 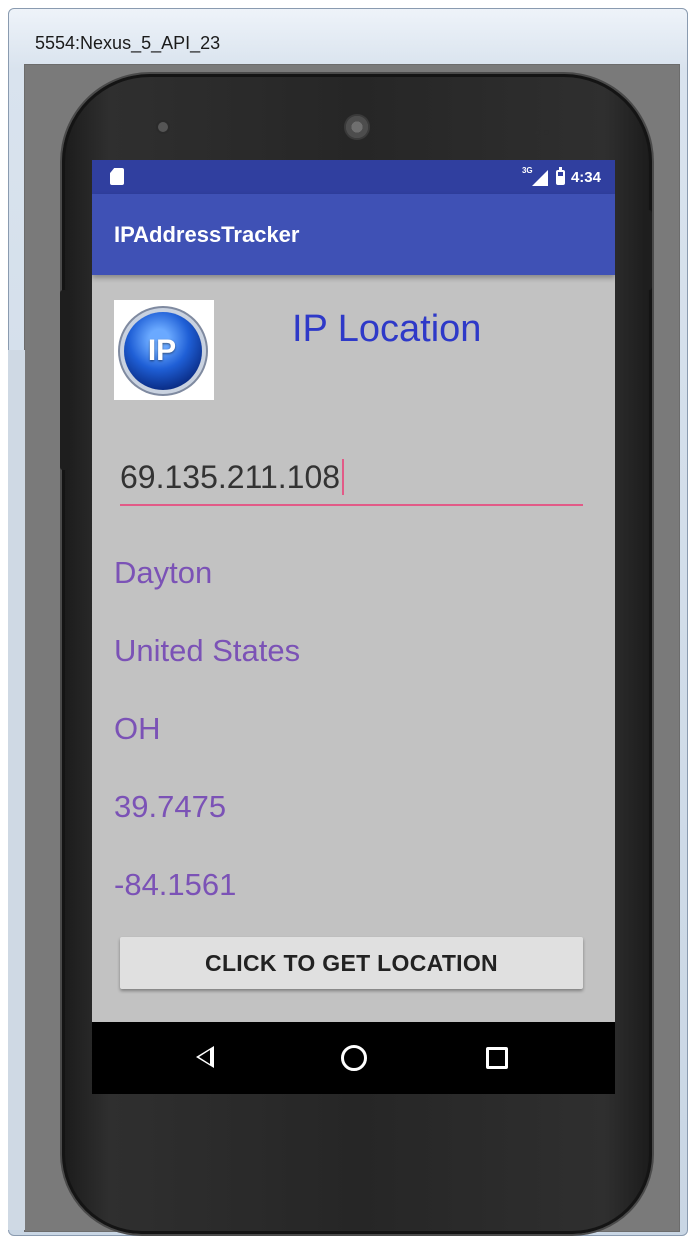 I want to click on front-camera-icon, so click(x=357, y=127).